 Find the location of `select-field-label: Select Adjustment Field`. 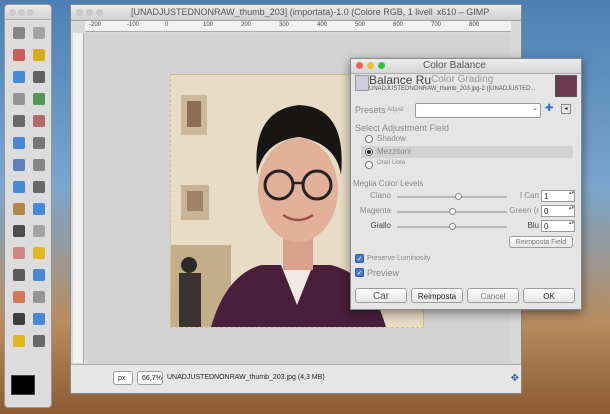

select-field-label: Select Adjustment Field is located at coordinates (402, 128).